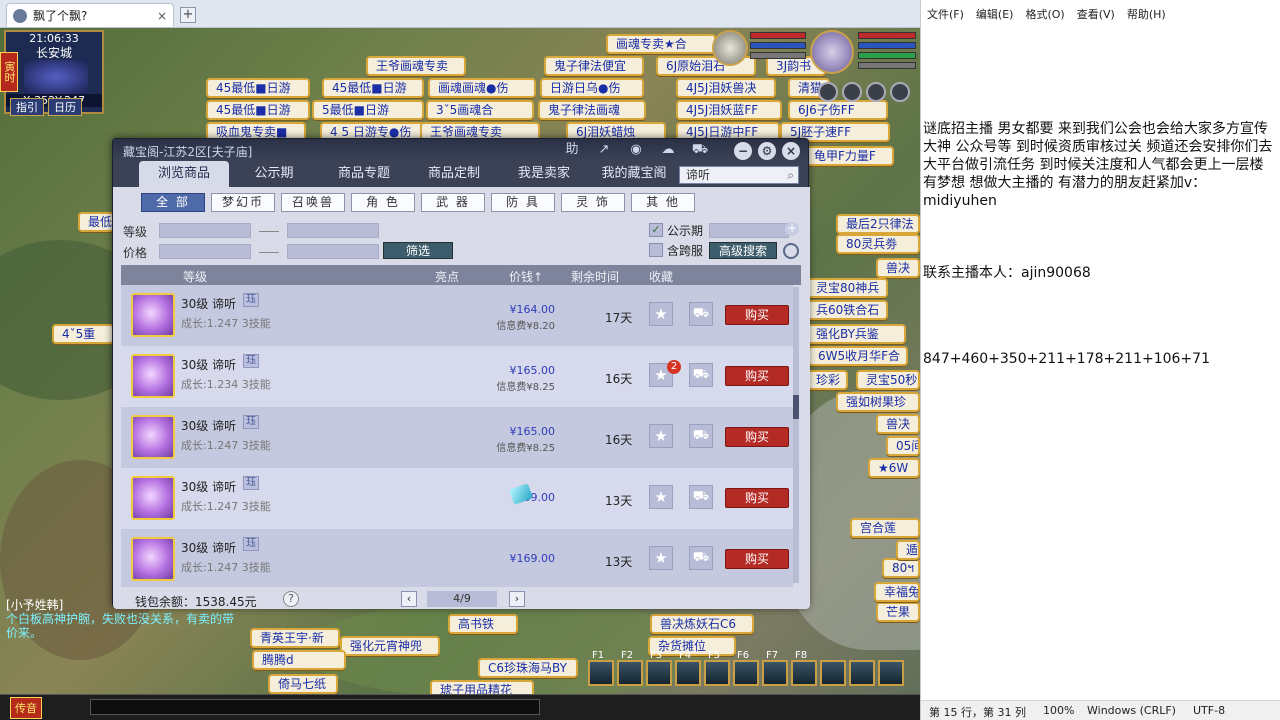 This screenshot has width=1280, height=720. Describe the element at coordinates (26, 708) in the screenshot. I see `broadcast-button: 传音` at that location.